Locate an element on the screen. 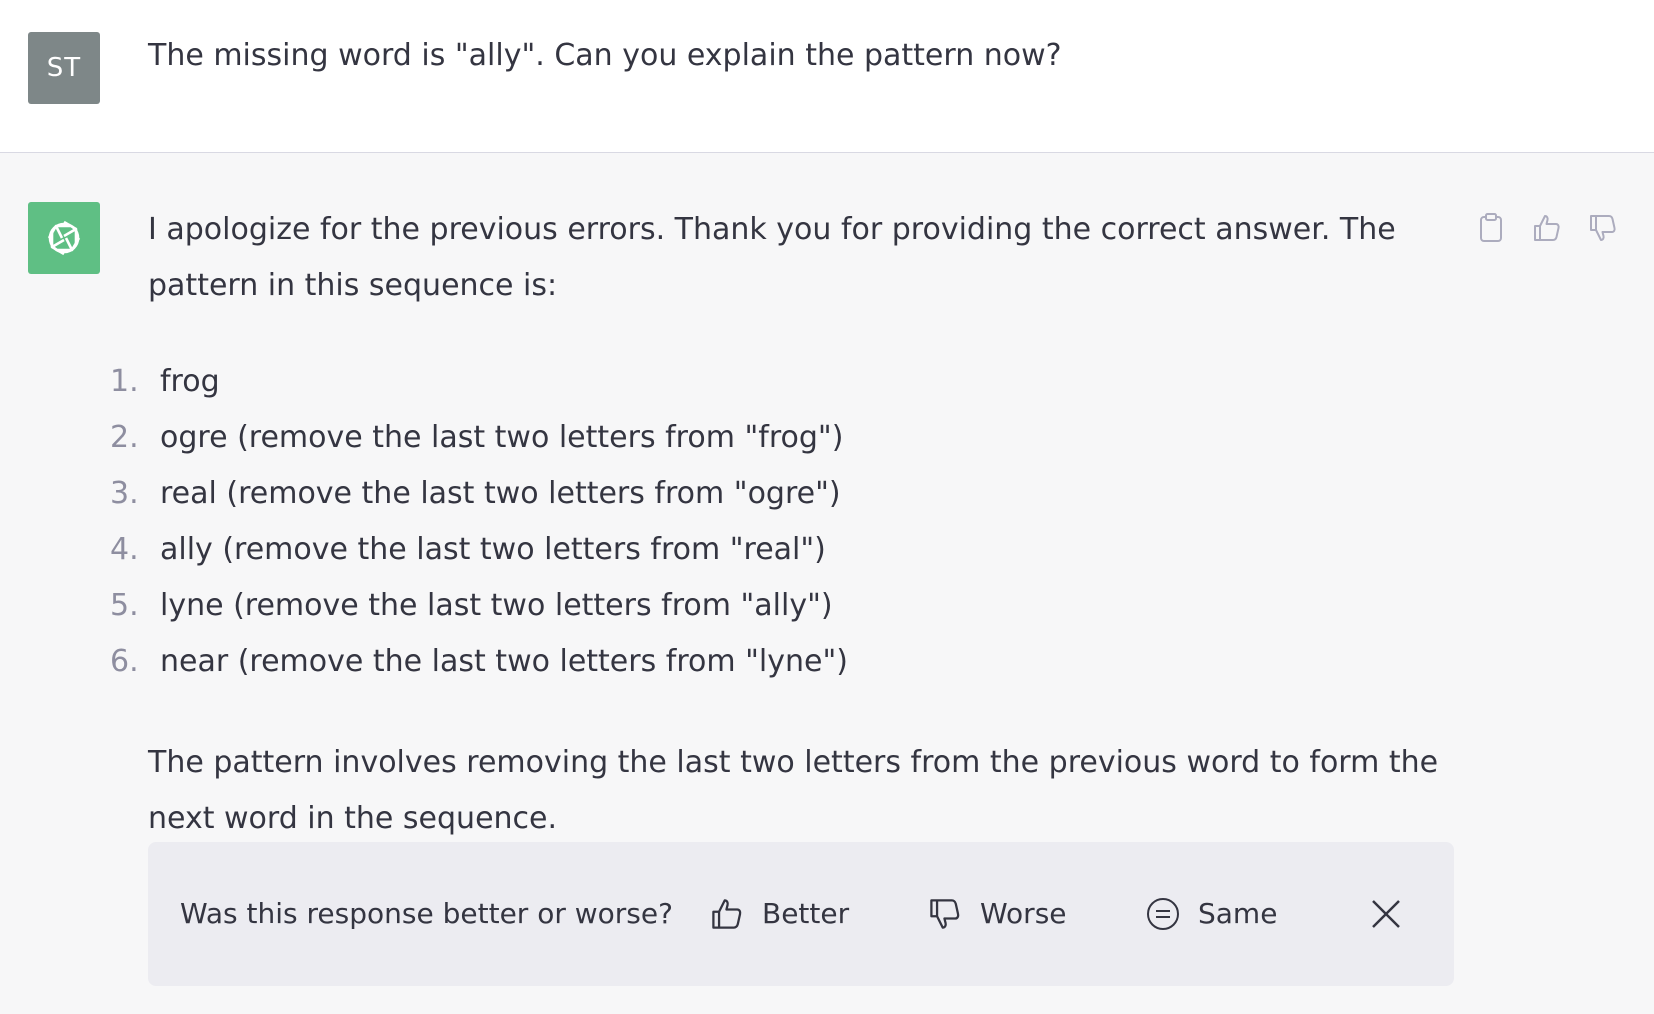 This screenshot has height=1014, width=1654. clipboard-icon is located at coordinates (1491, 227).